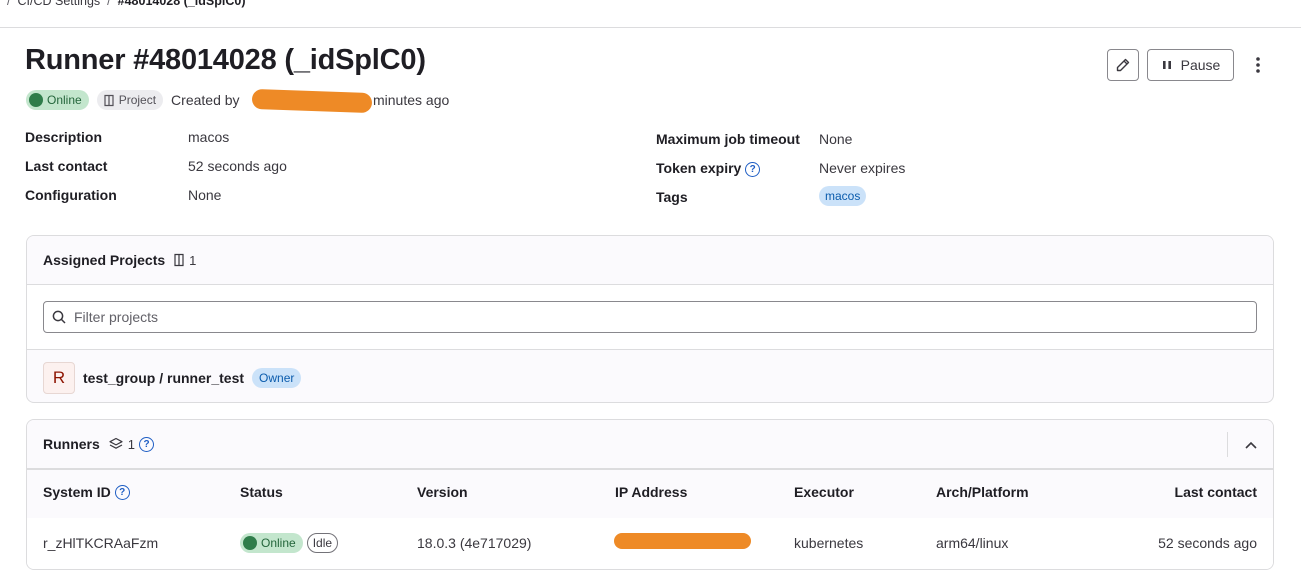 Image resolution: width=1301 pixels, height=580 pixels. What do you see at coordinates (181, 4) in the screenshot?
I see `breadcrumb-current: #48014028 (_idSplC0)` at bounding box center [181, 4].